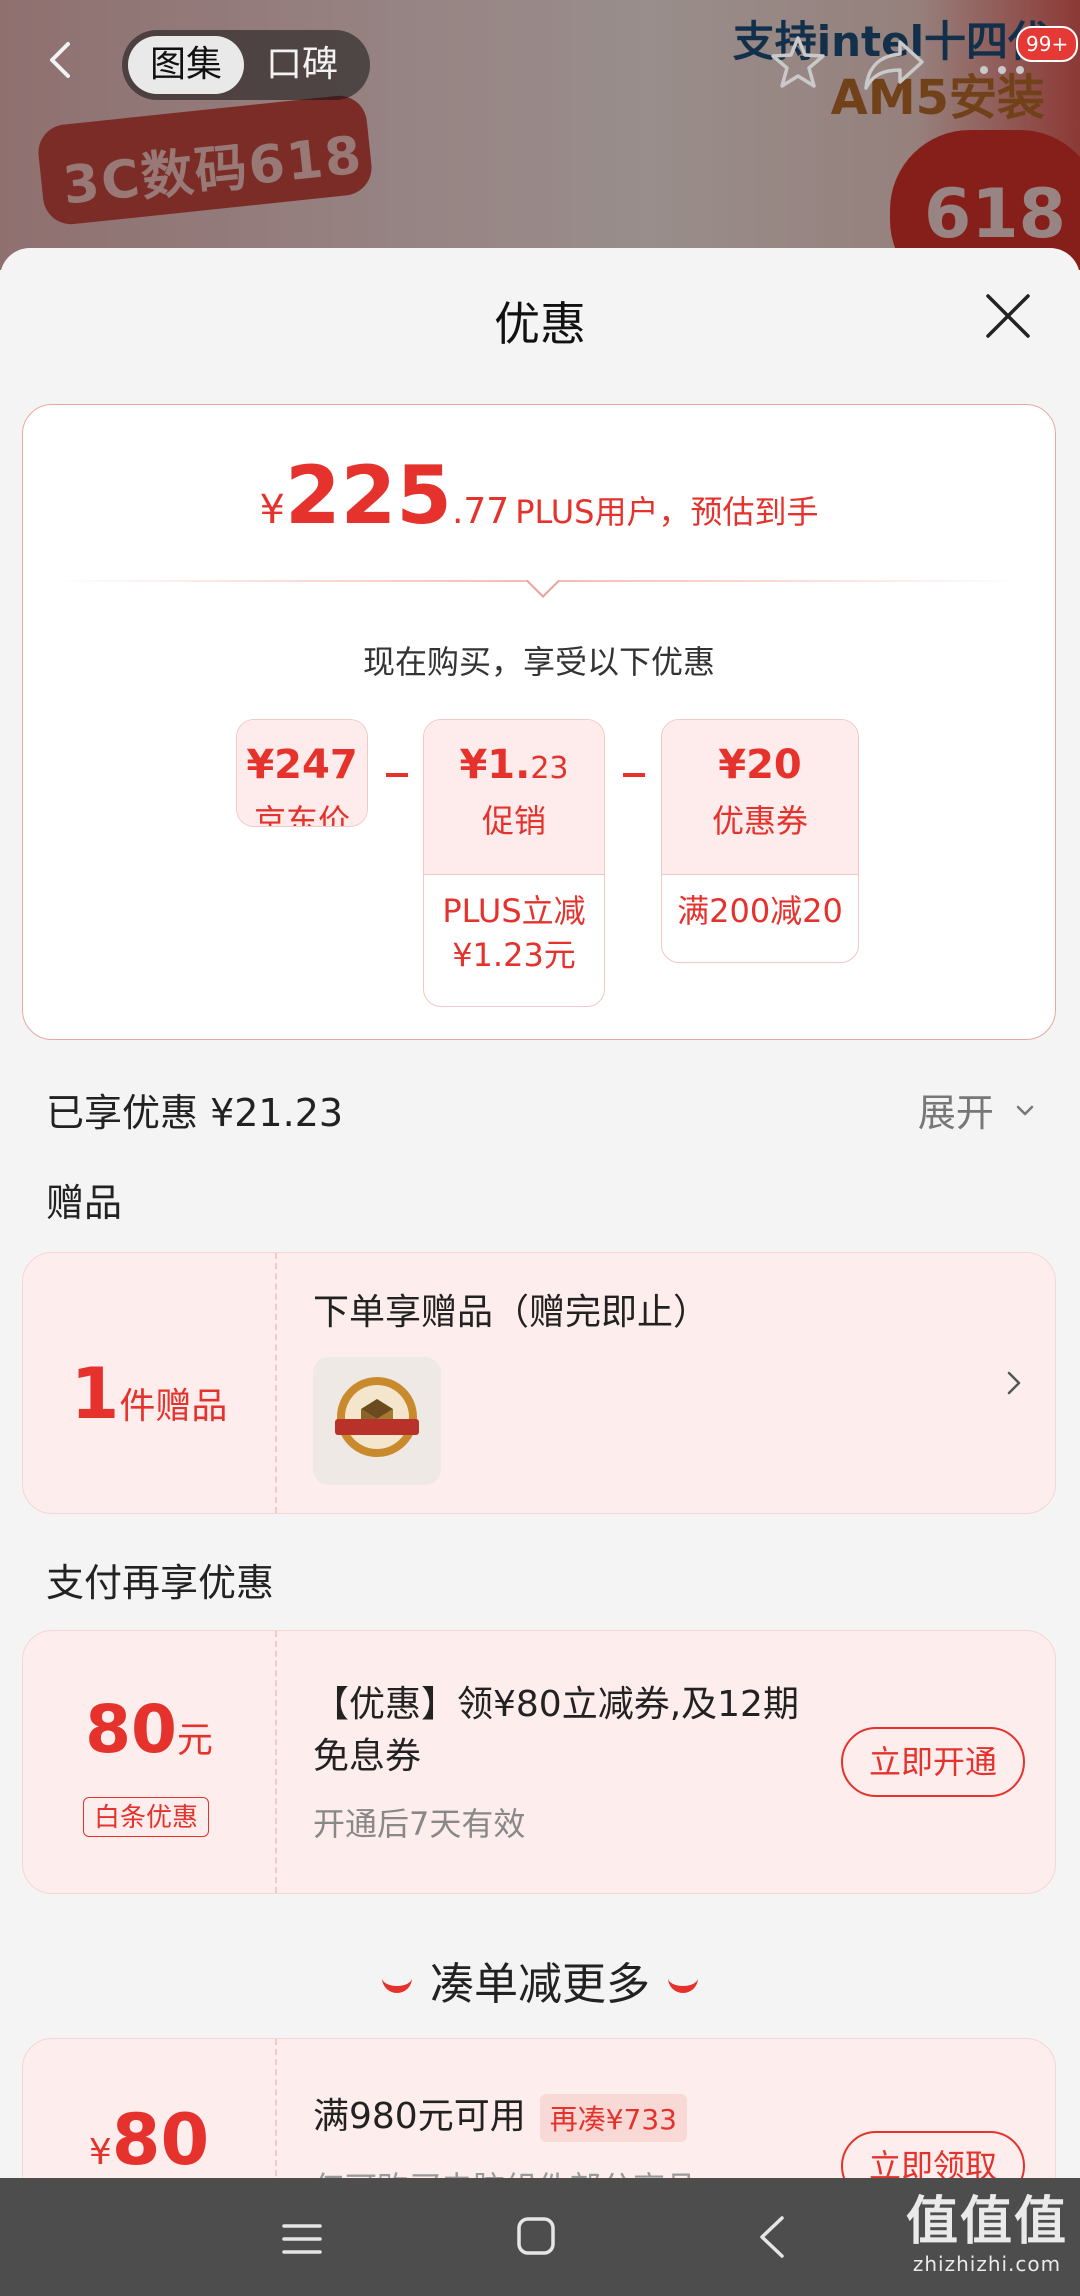 Image resolution: width=1080 pixels, height=2296 pixels. I want to click on promotion-amount-small: 23, so click(549, 768).